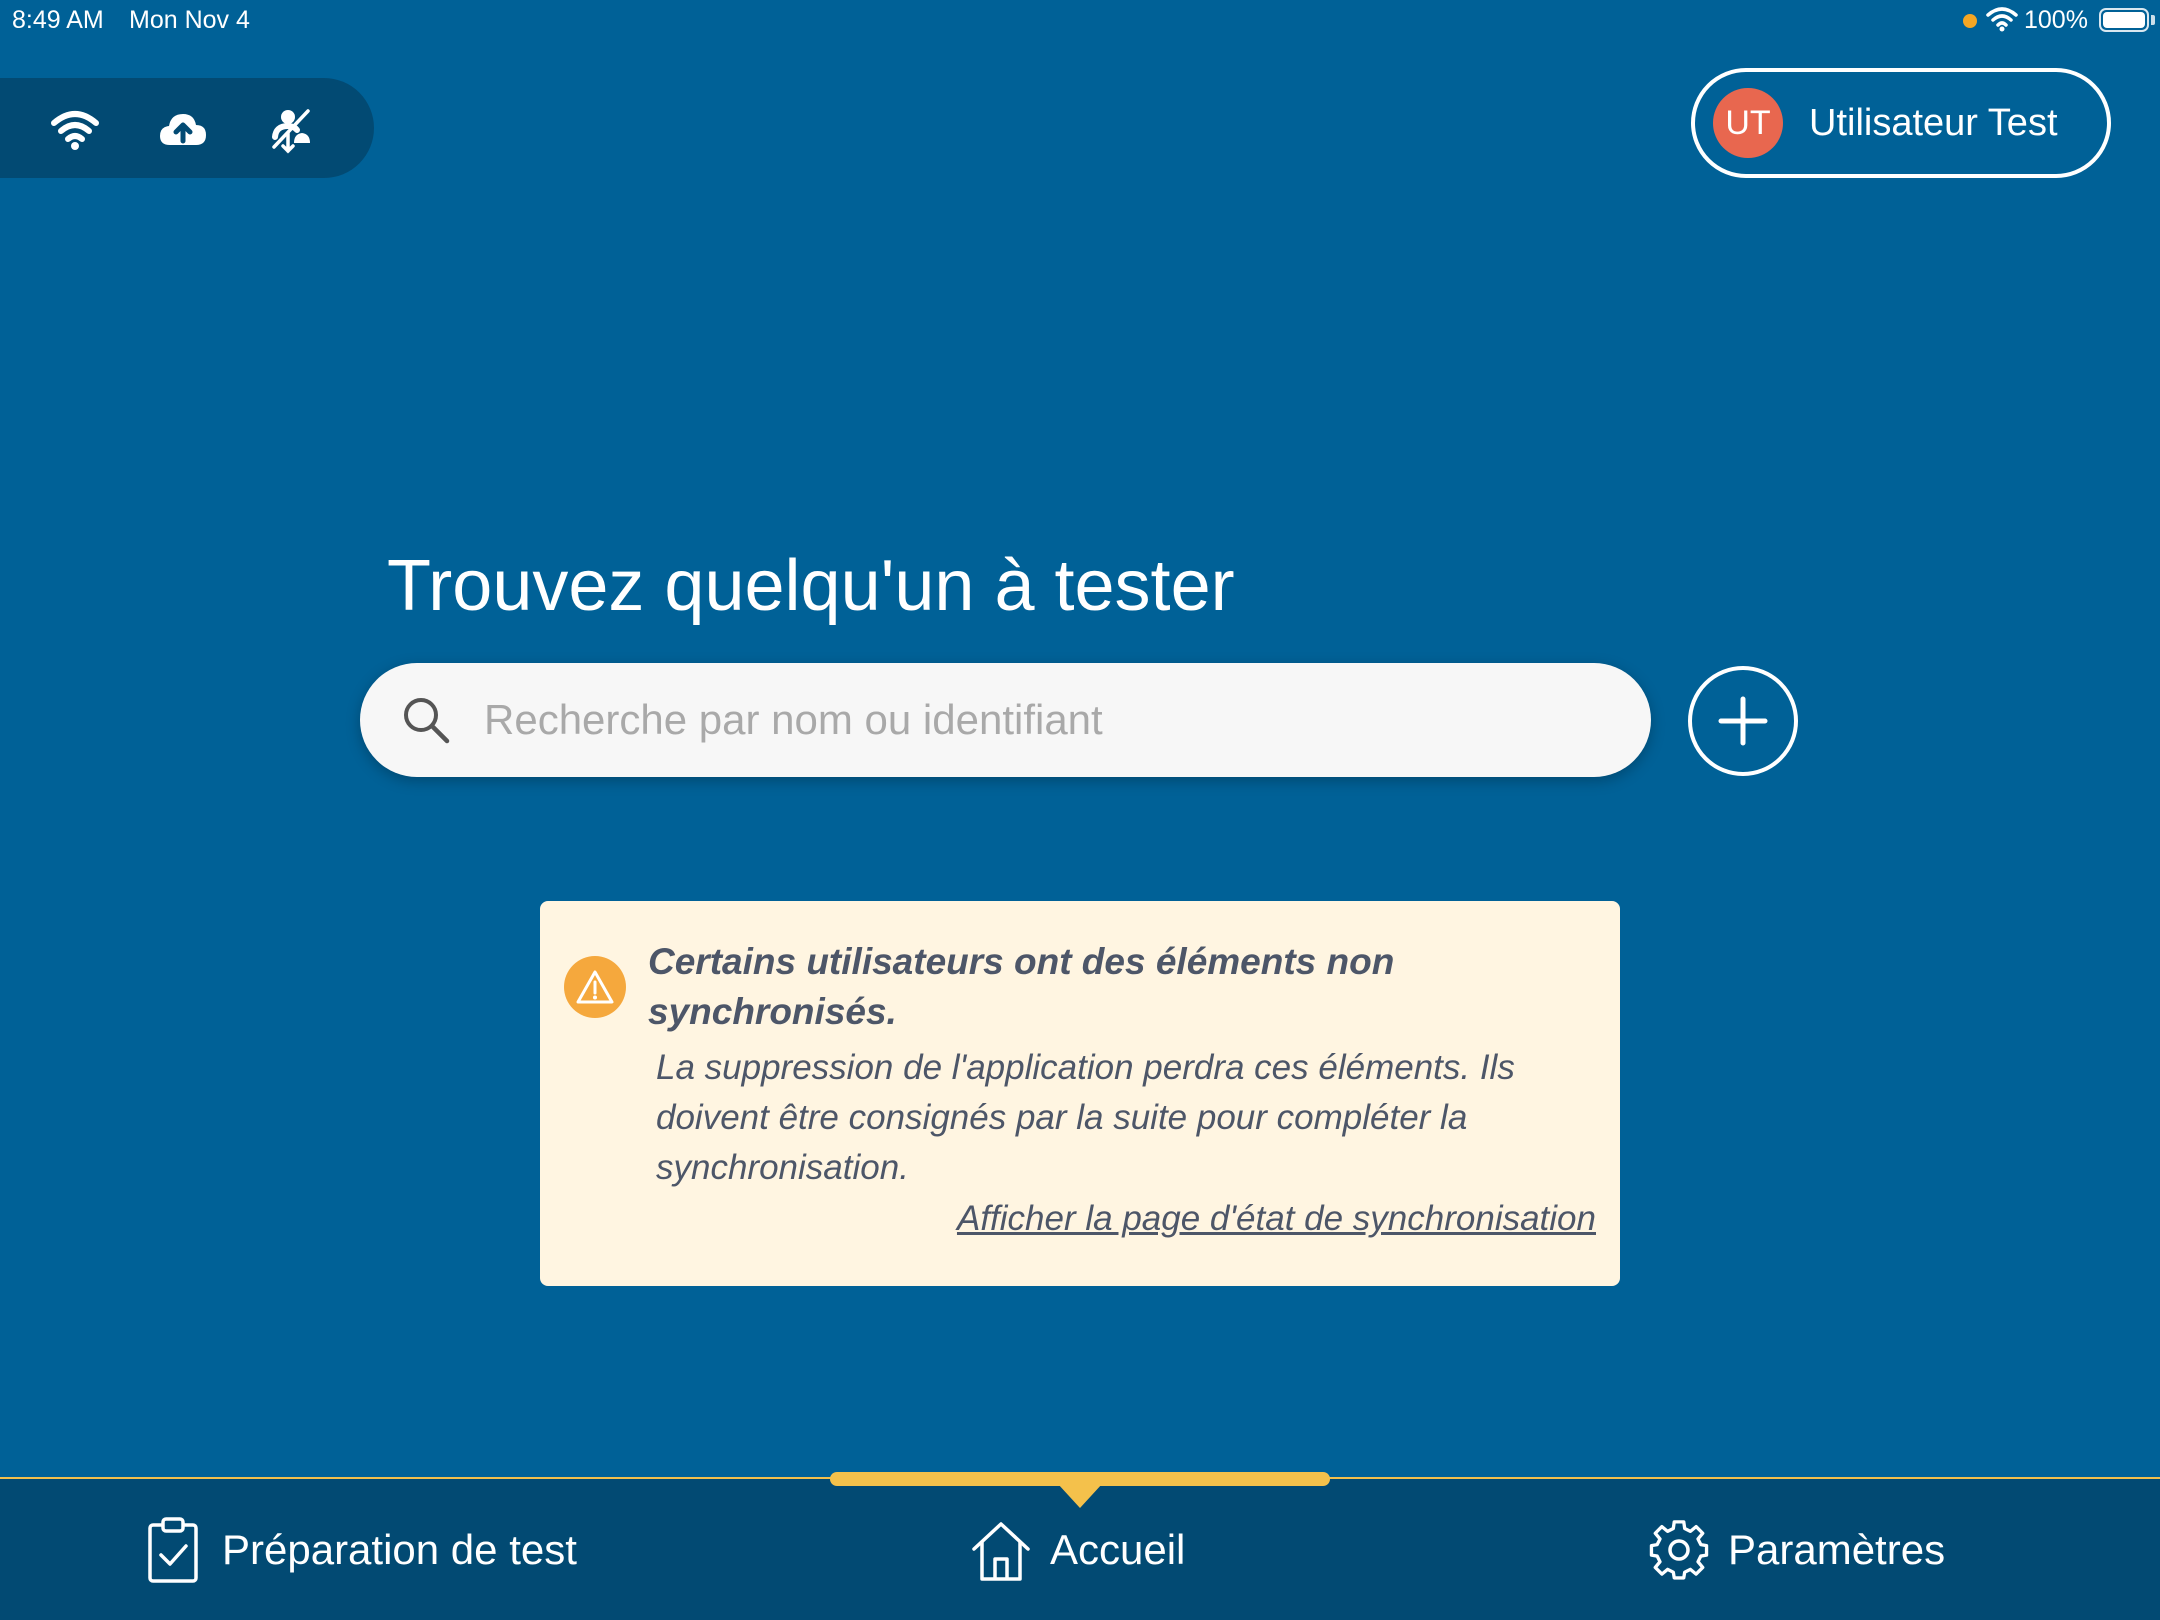  What do you see at coordinates (595, 987) in the screenshot?
I see `warning-icon` at bounding box center [595, 987].